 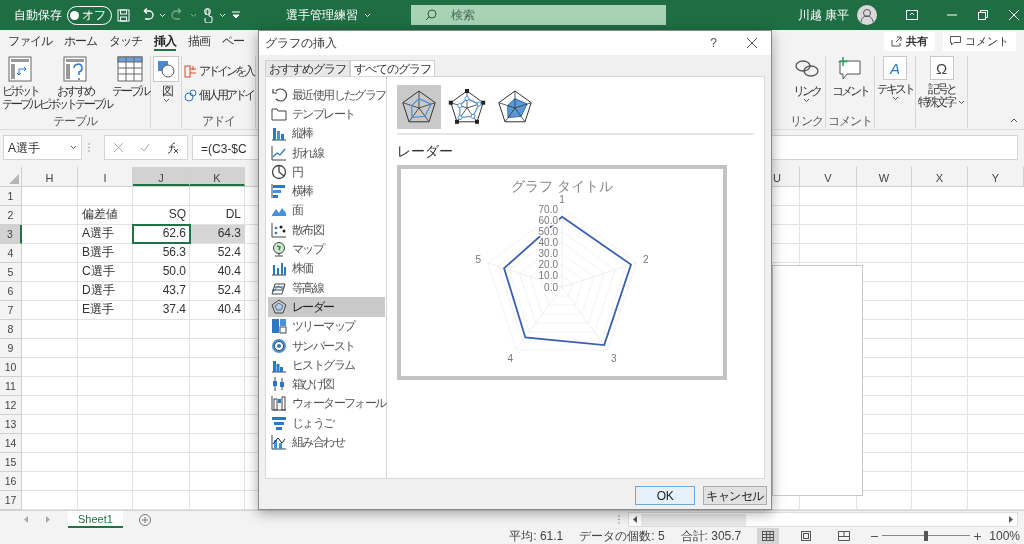 What do you see at coordinates (166, 85) in the screenshot?
I see `ribbon-command: 図` at bounding box center [166, 85].